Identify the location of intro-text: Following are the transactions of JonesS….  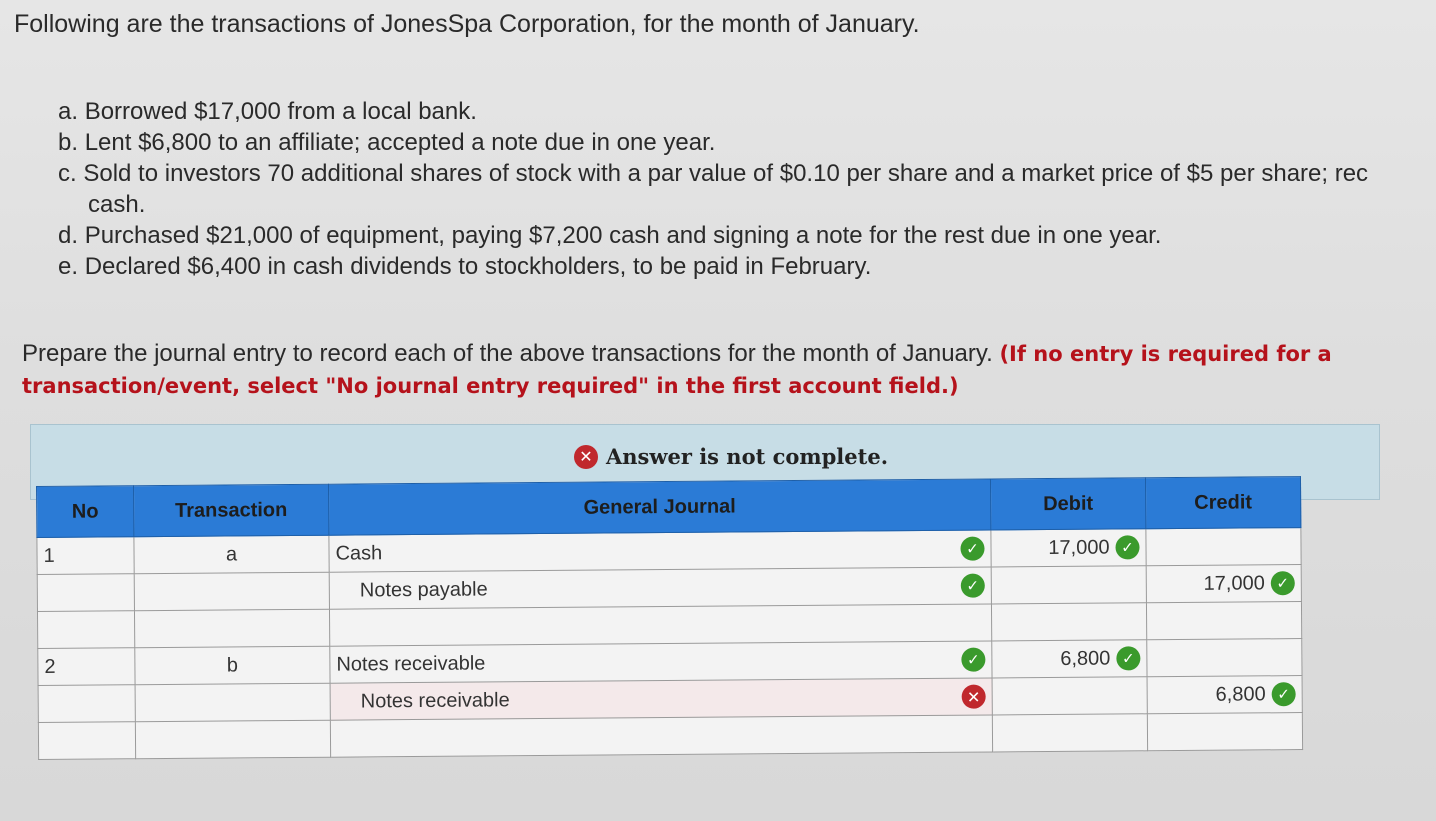
(467, 24).